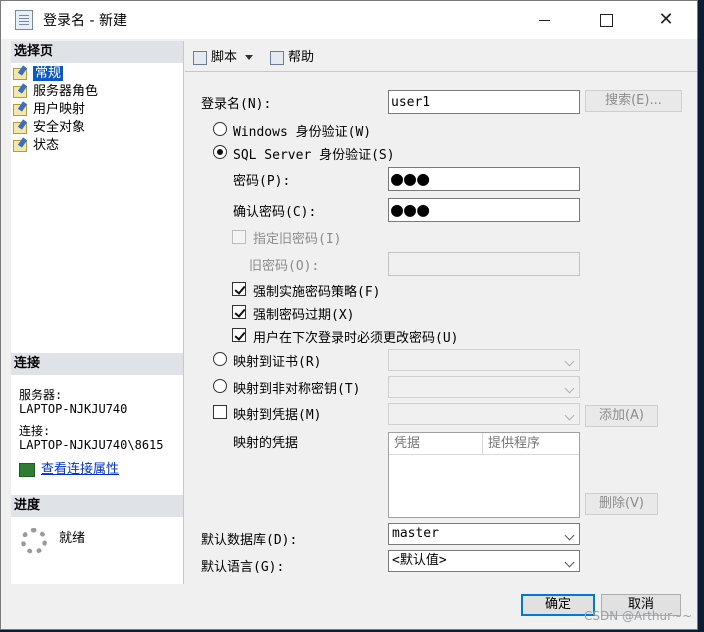  I want to click on windows-auth-radio, so click(220, 129).